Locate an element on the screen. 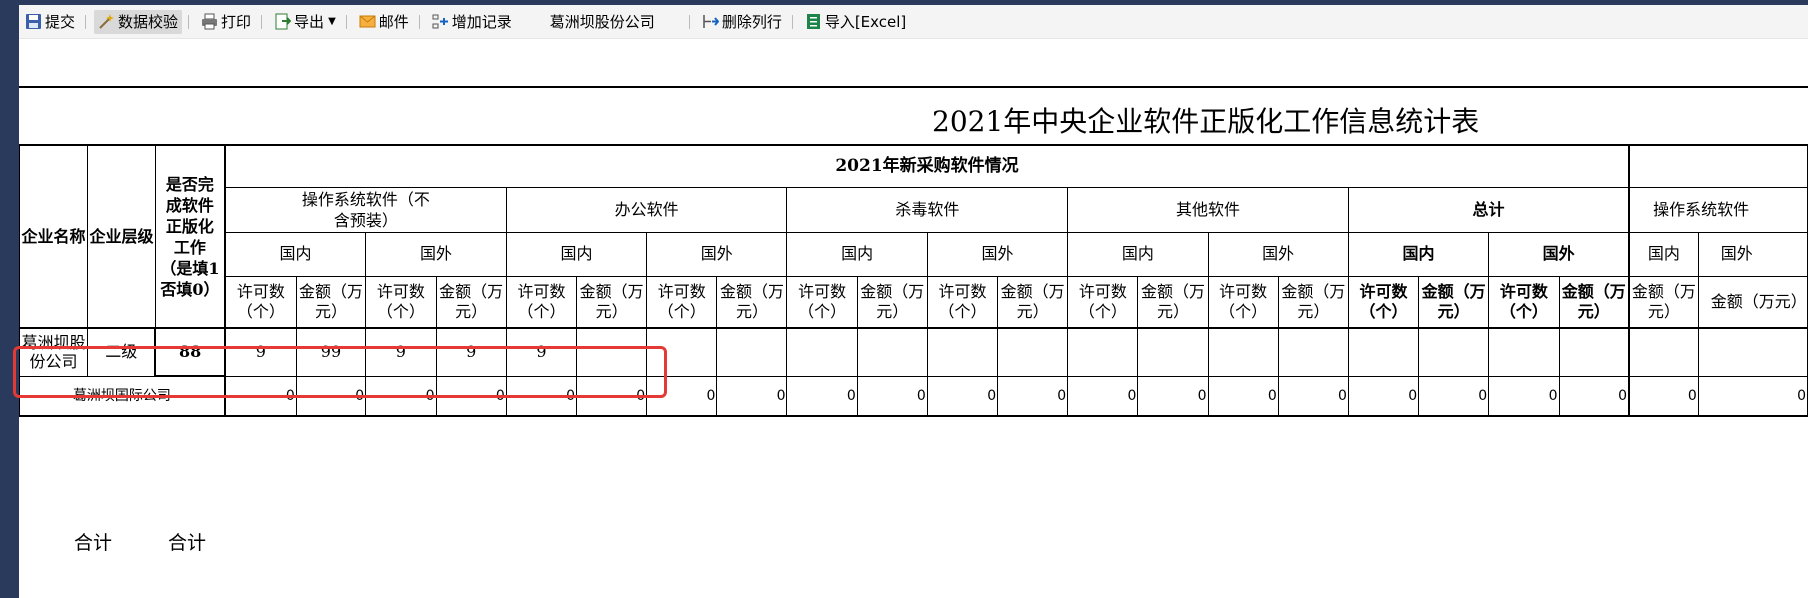 Image resolution: width=1808 pixels, height=598 pixels. validate-button: 数据校验 is located at coordinates (138, 21).